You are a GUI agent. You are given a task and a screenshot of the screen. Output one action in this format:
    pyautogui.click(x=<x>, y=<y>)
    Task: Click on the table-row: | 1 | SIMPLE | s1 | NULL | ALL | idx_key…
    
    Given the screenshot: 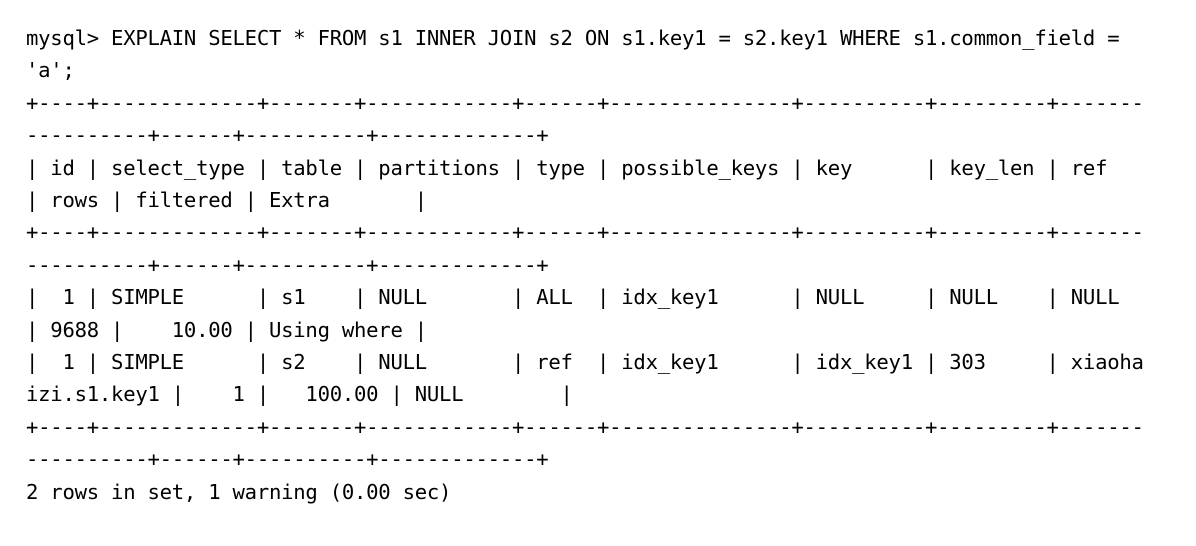 What is the action you would take?
    pyautogui.click(x=573, y=313)
    